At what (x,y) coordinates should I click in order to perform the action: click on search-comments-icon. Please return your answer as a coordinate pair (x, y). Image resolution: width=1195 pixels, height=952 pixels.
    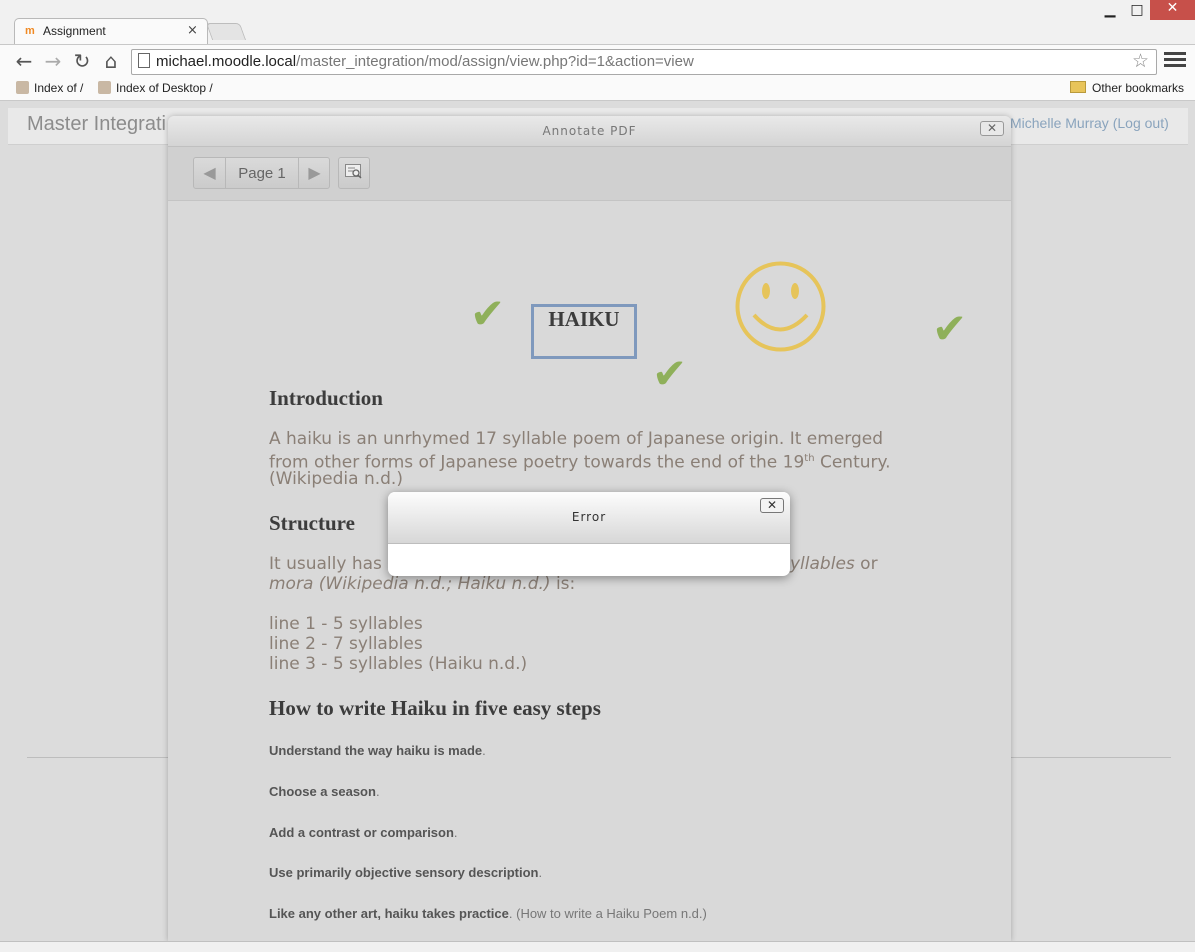
    Looking at the image, I should click on (353, 171).